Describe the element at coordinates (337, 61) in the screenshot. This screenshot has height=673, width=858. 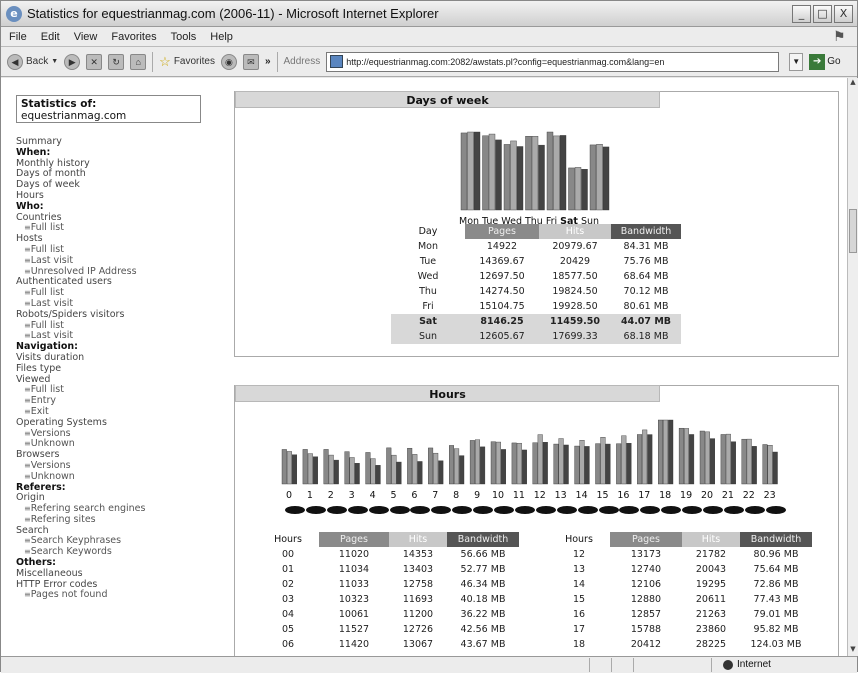
I see `page-icon` at that location.